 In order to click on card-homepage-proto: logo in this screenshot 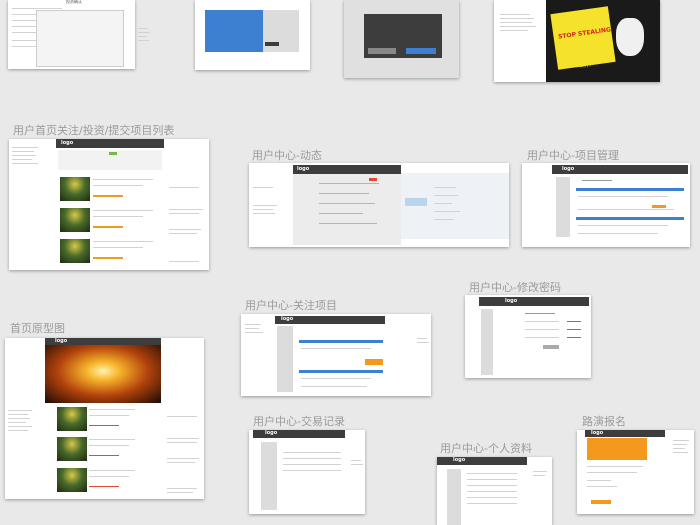, I will do `click(104, 418)`.